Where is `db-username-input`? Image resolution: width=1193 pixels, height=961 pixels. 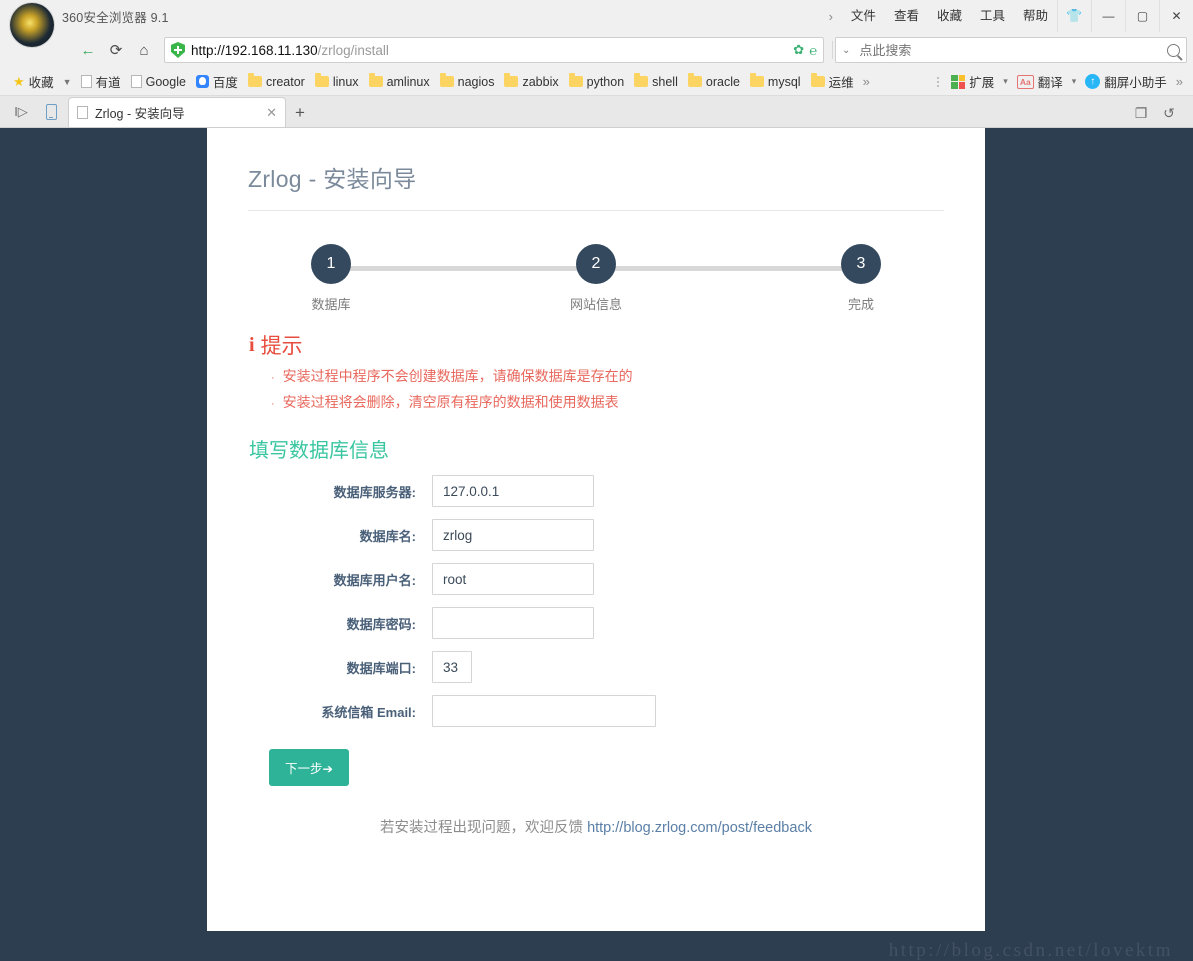 db-username-input is located at coordinates (513, 579).